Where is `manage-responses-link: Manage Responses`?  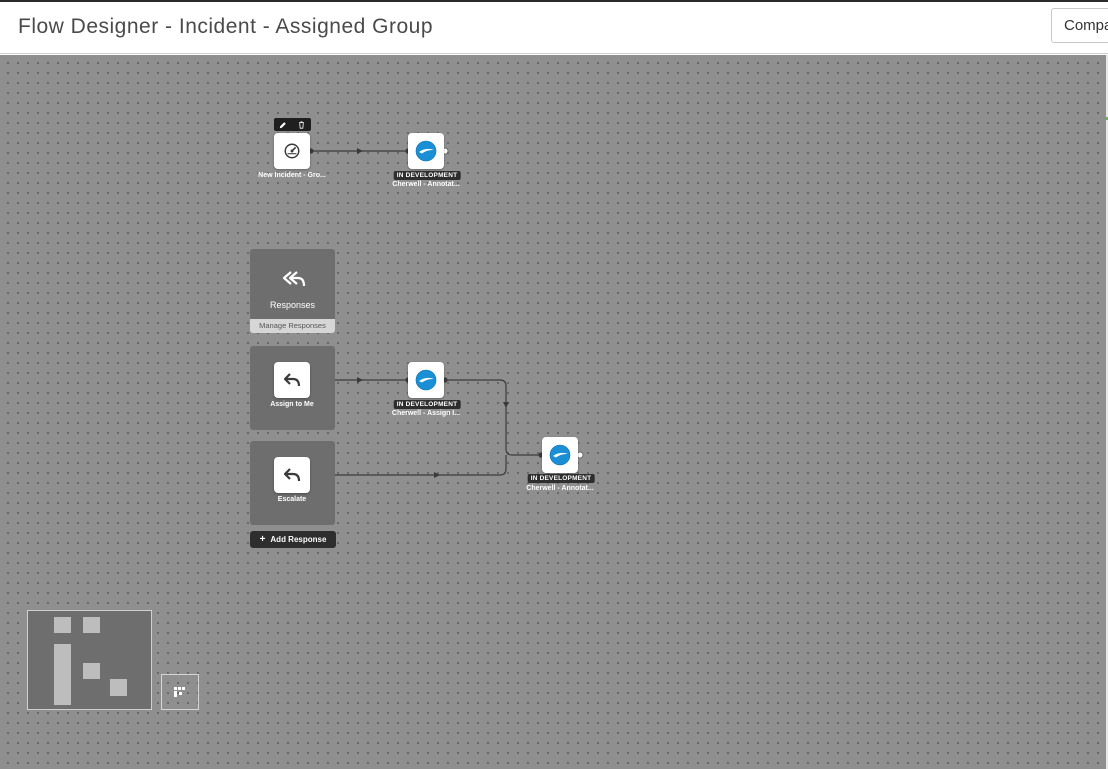 manage-responses-link: Manage Responses is located at coordinates (292, 326).